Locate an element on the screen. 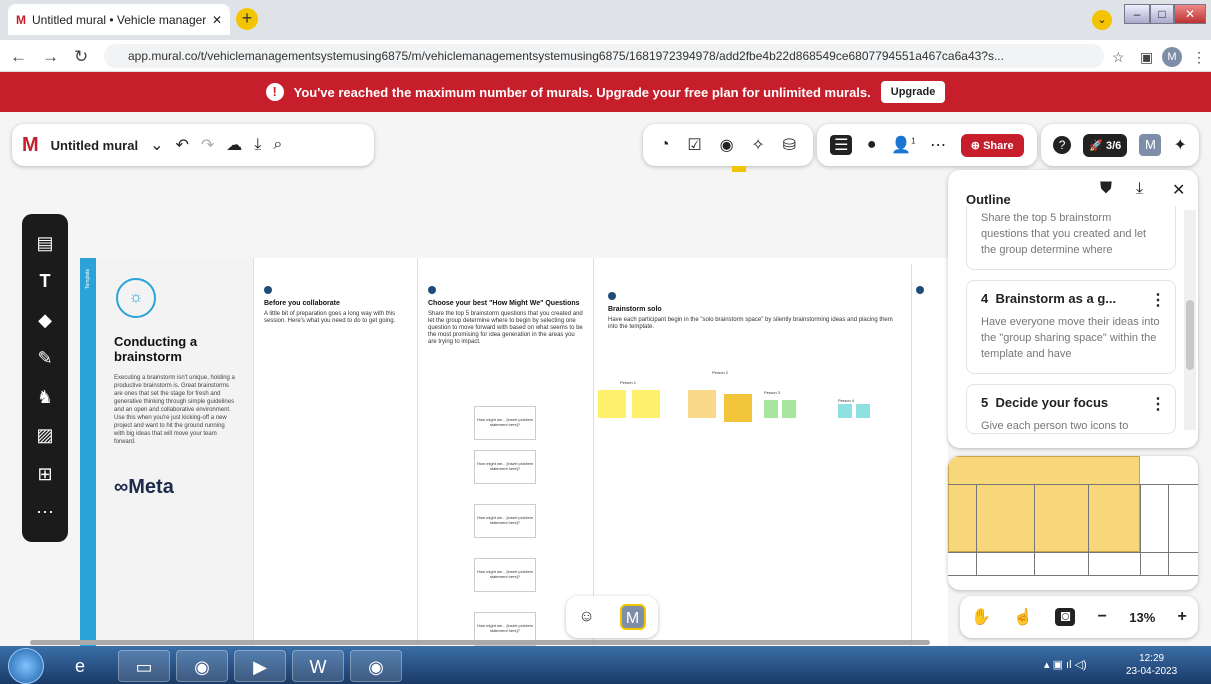  present-outline-icon: ⛊ is located at coordinates (1106, 189).